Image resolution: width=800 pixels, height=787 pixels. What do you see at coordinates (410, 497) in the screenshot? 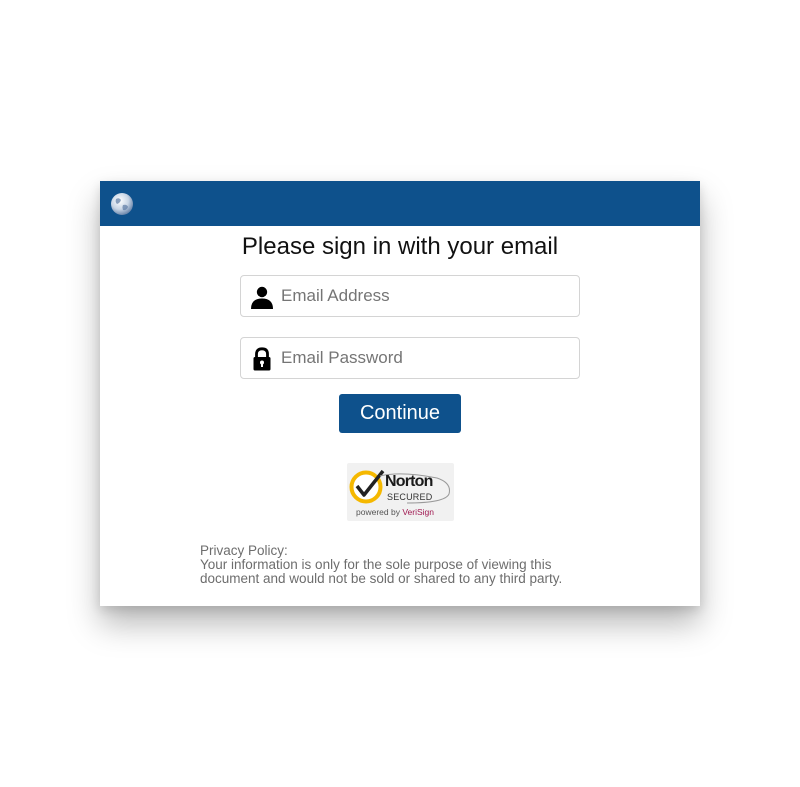
I see `badge-subtitle: SECURED` at bounding box center [410, 497].